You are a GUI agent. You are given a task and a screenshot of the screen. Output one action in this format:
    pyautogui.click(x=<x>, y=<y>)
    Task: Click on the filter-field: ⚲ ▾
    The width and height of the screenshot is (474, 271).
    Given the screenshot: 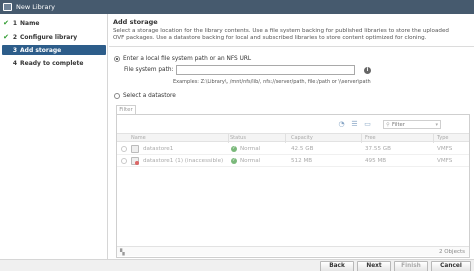 What is the action you would take?
    pyautogui.click(x=412, y=124)
    